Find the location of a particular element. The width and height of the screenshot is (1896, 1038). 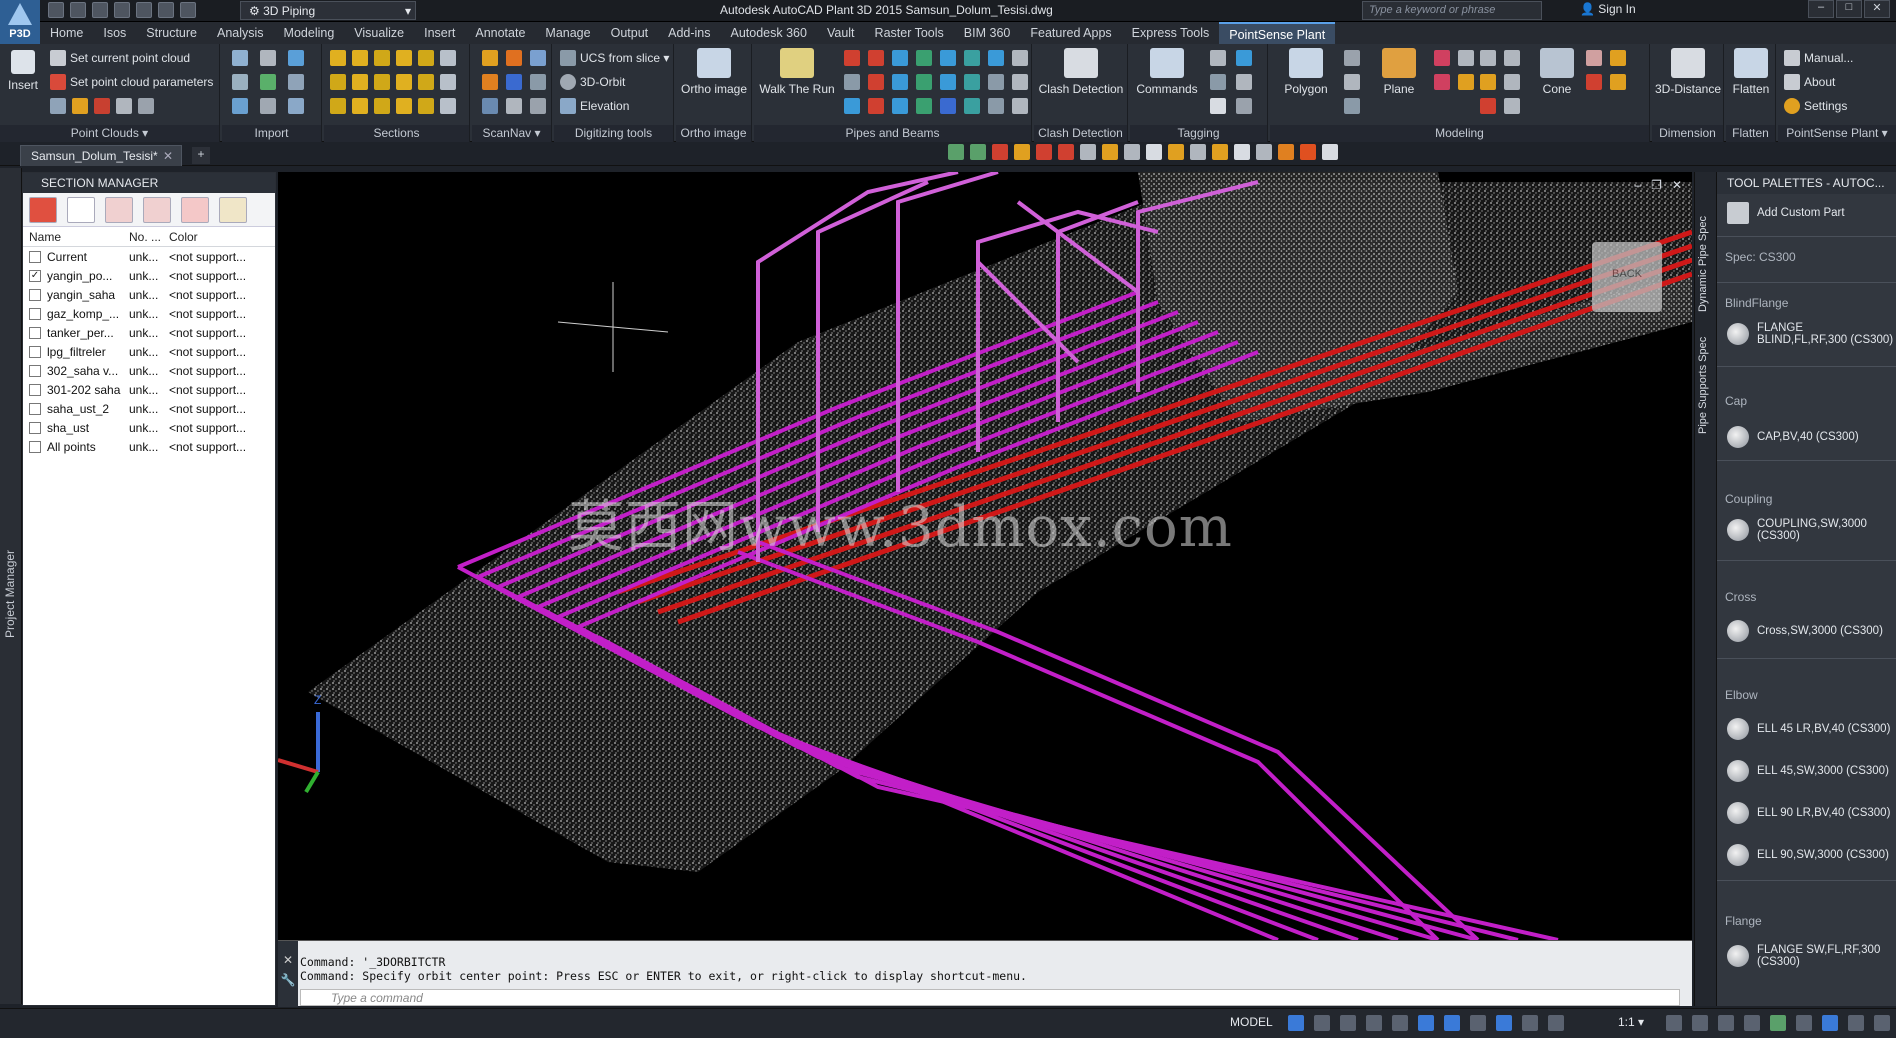

grid-icon is located at coordinates (1296, 1023).